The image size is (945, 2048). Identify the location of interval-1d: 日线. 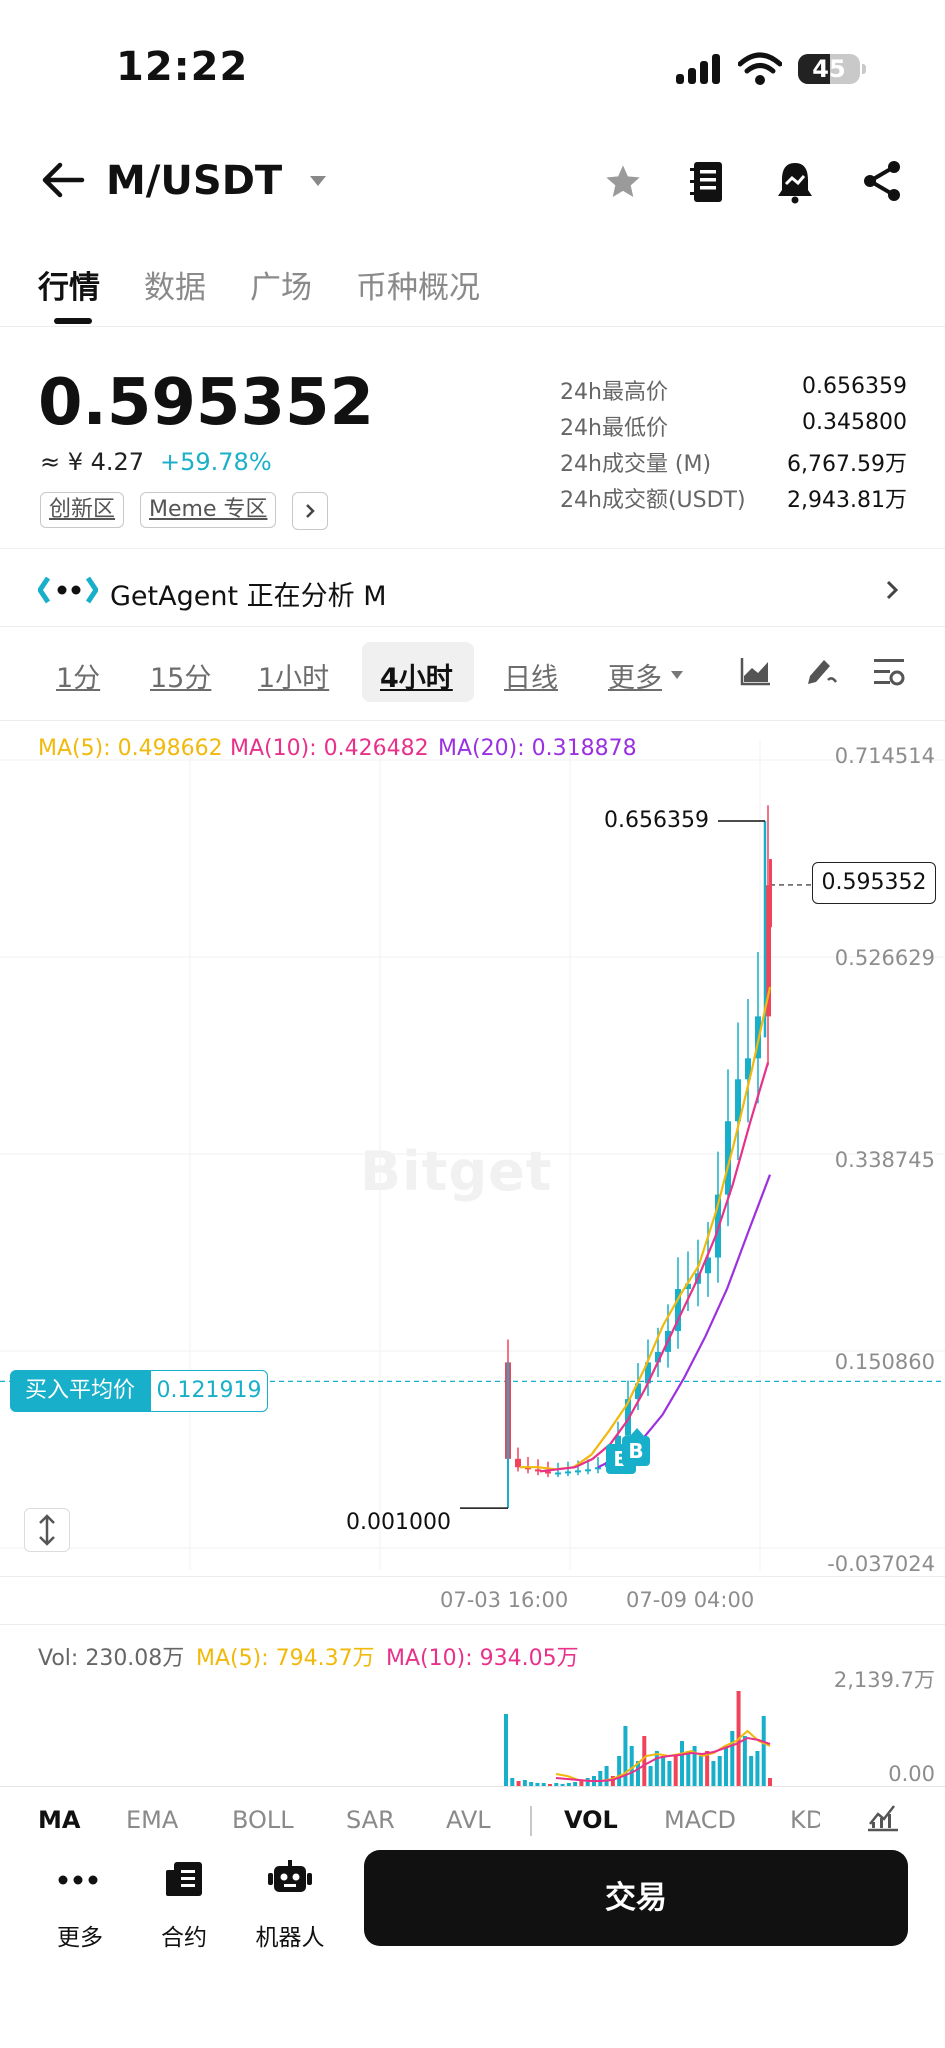
(531, 675).